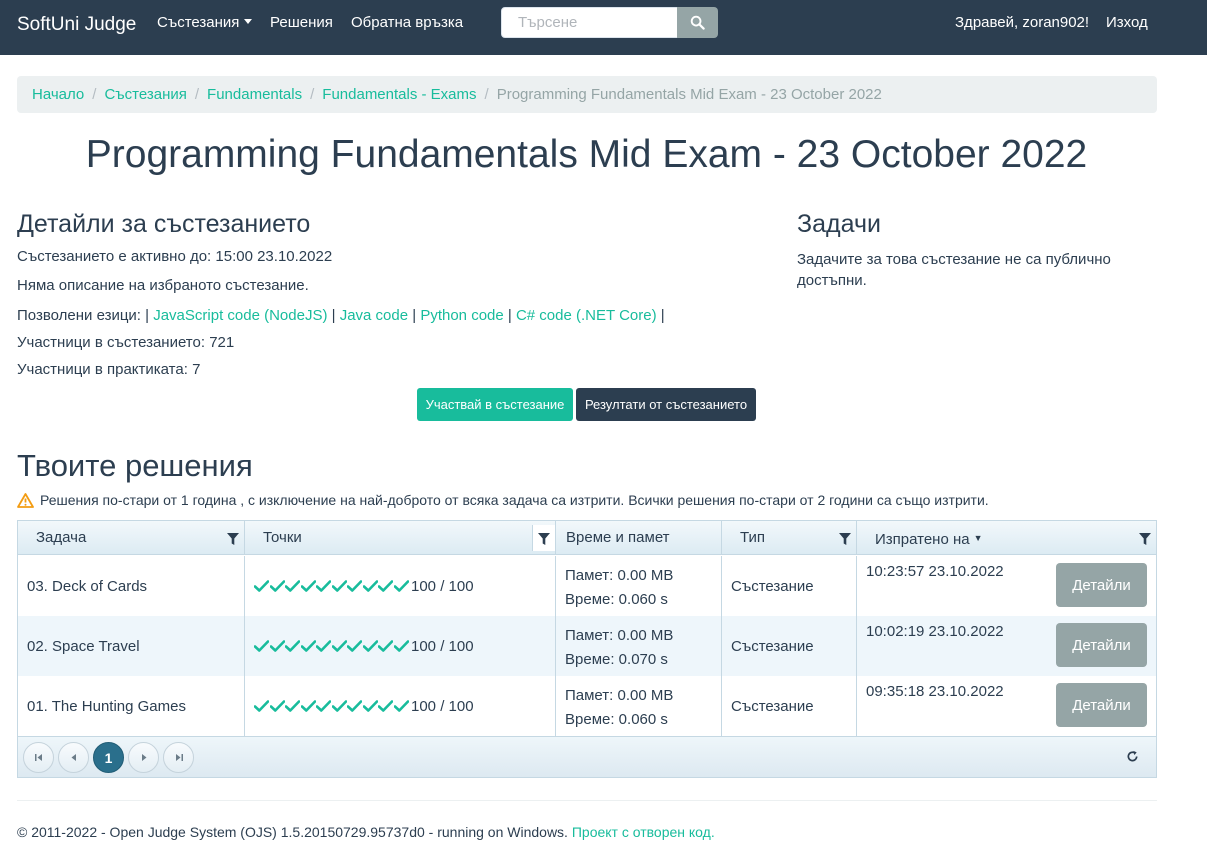  I want to click on results-button: Резултати от състезанието, so click(666, 404).